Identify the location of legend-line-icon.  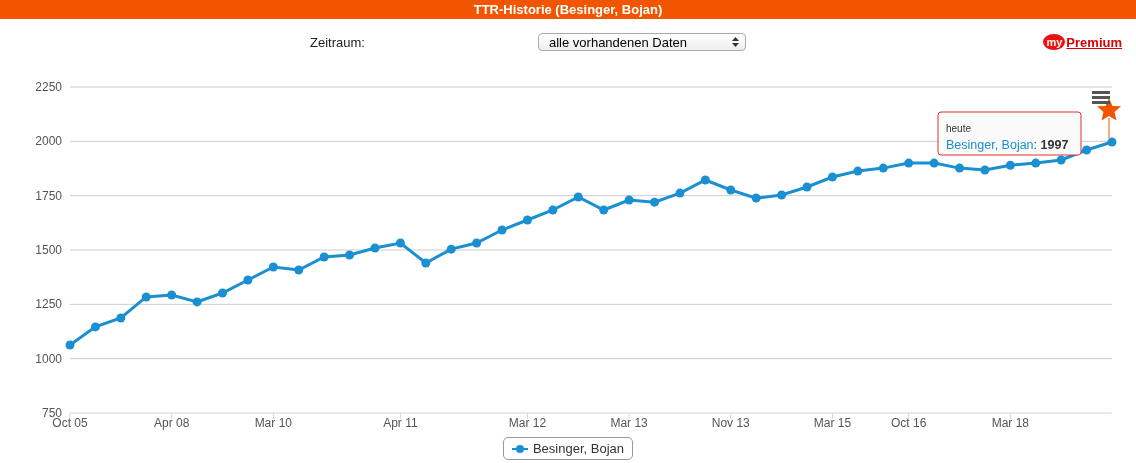
(519, 448).